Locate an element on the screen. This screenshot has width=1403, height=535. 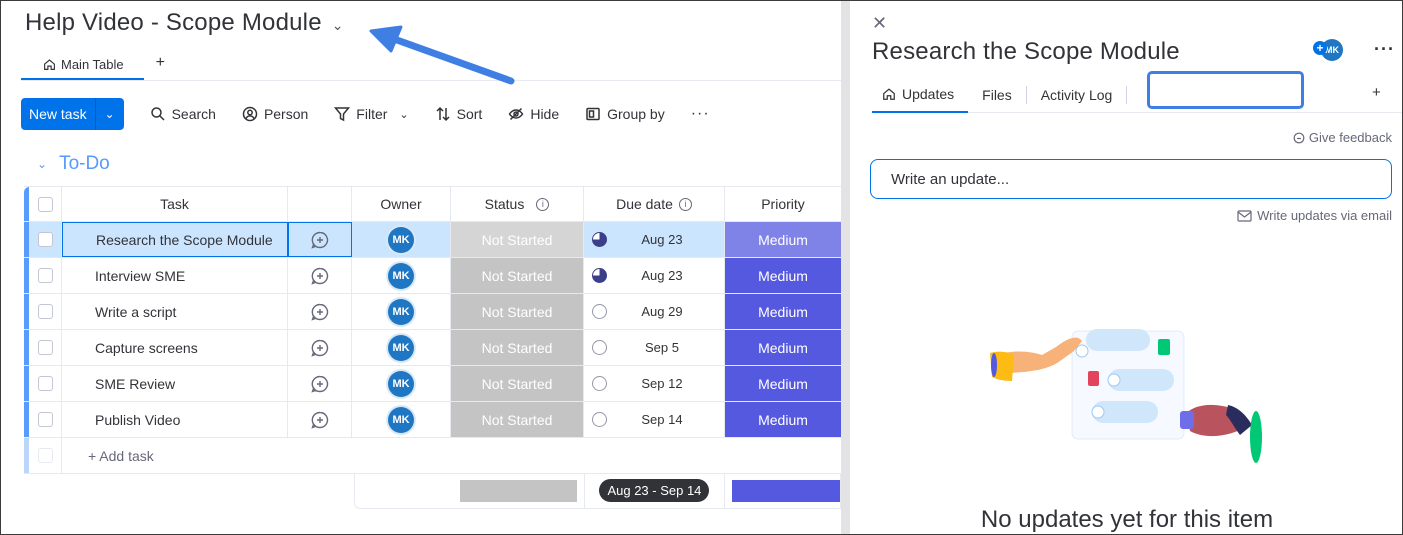
priority-summary is located at coordinates (783, 491).